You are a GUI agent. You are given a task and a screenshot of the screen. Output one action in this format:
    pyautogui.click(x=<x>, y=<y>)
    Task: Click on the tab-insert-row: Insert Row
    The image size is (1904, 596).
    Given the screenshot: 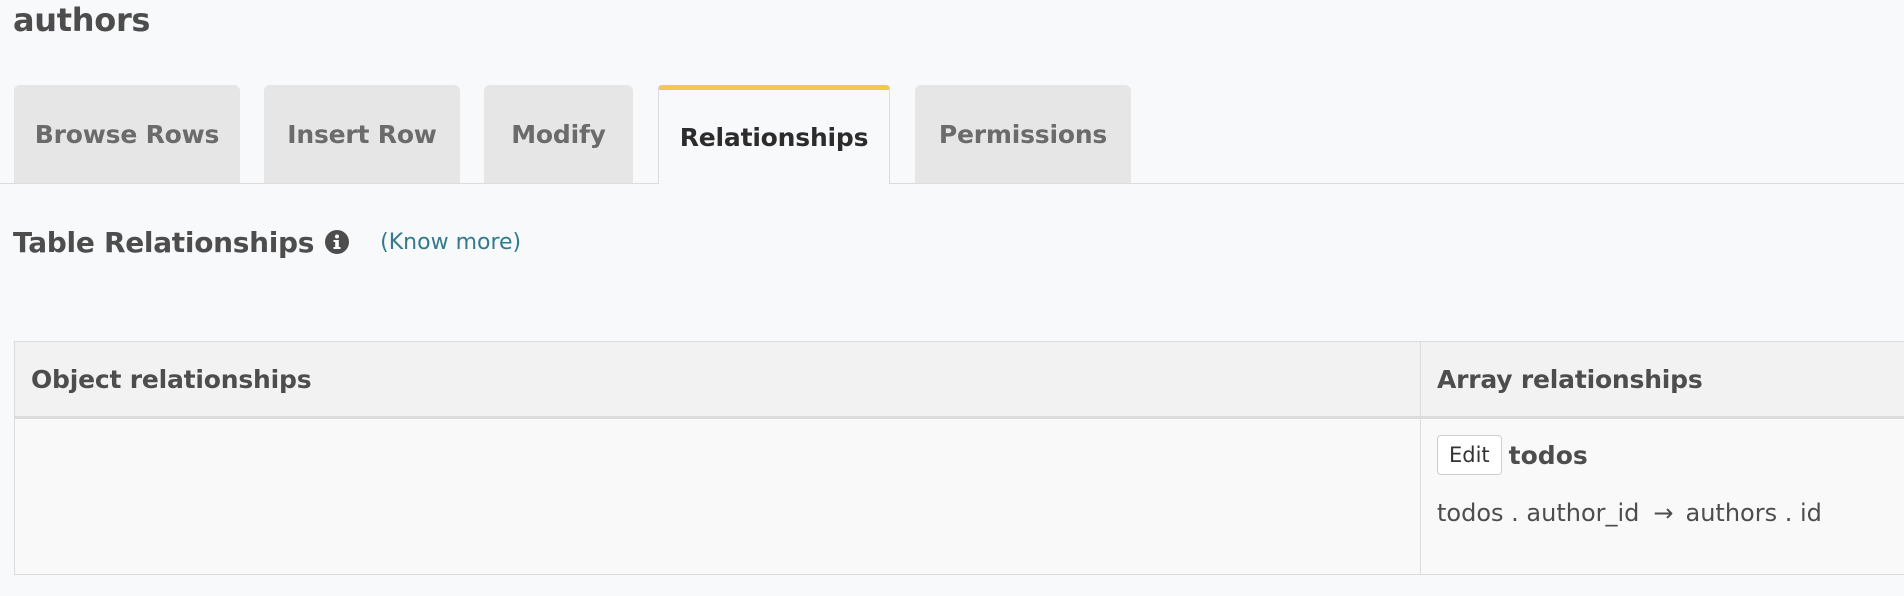 What is the action you would take?
    pyautogui.click(x=362, y=134)
    